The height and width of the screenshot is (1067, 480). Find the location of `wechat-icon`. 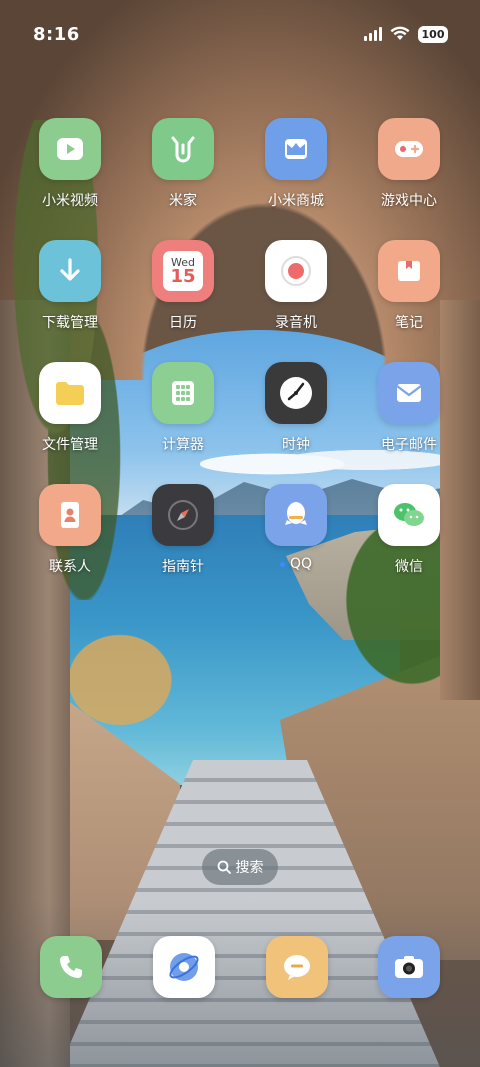

wechat-icon is located at coordinates (409, 515).